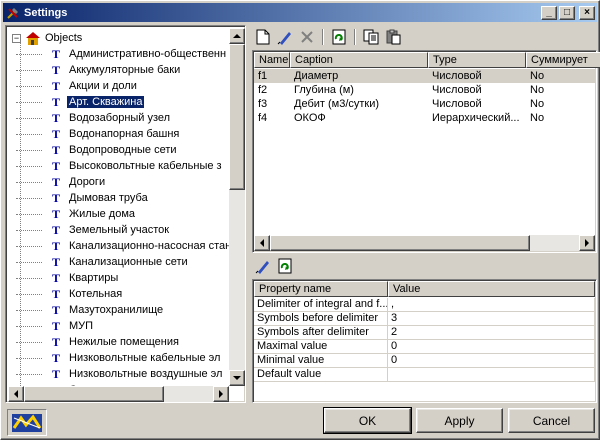  I want to click on tree-vertical-scrollbar, so click(237, 207).